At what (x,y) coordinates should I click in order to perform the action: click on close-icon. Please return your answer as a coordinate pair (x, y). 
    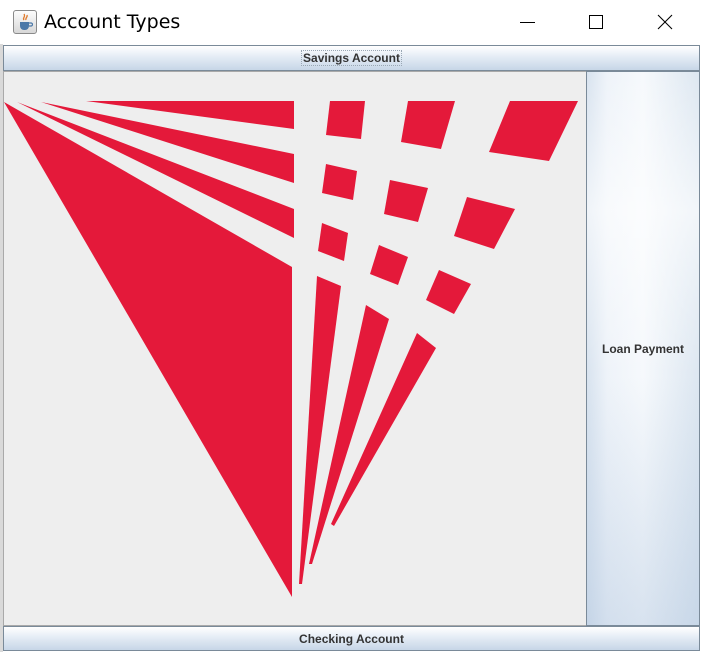
    Looking at the image, I should click on (665, 22).